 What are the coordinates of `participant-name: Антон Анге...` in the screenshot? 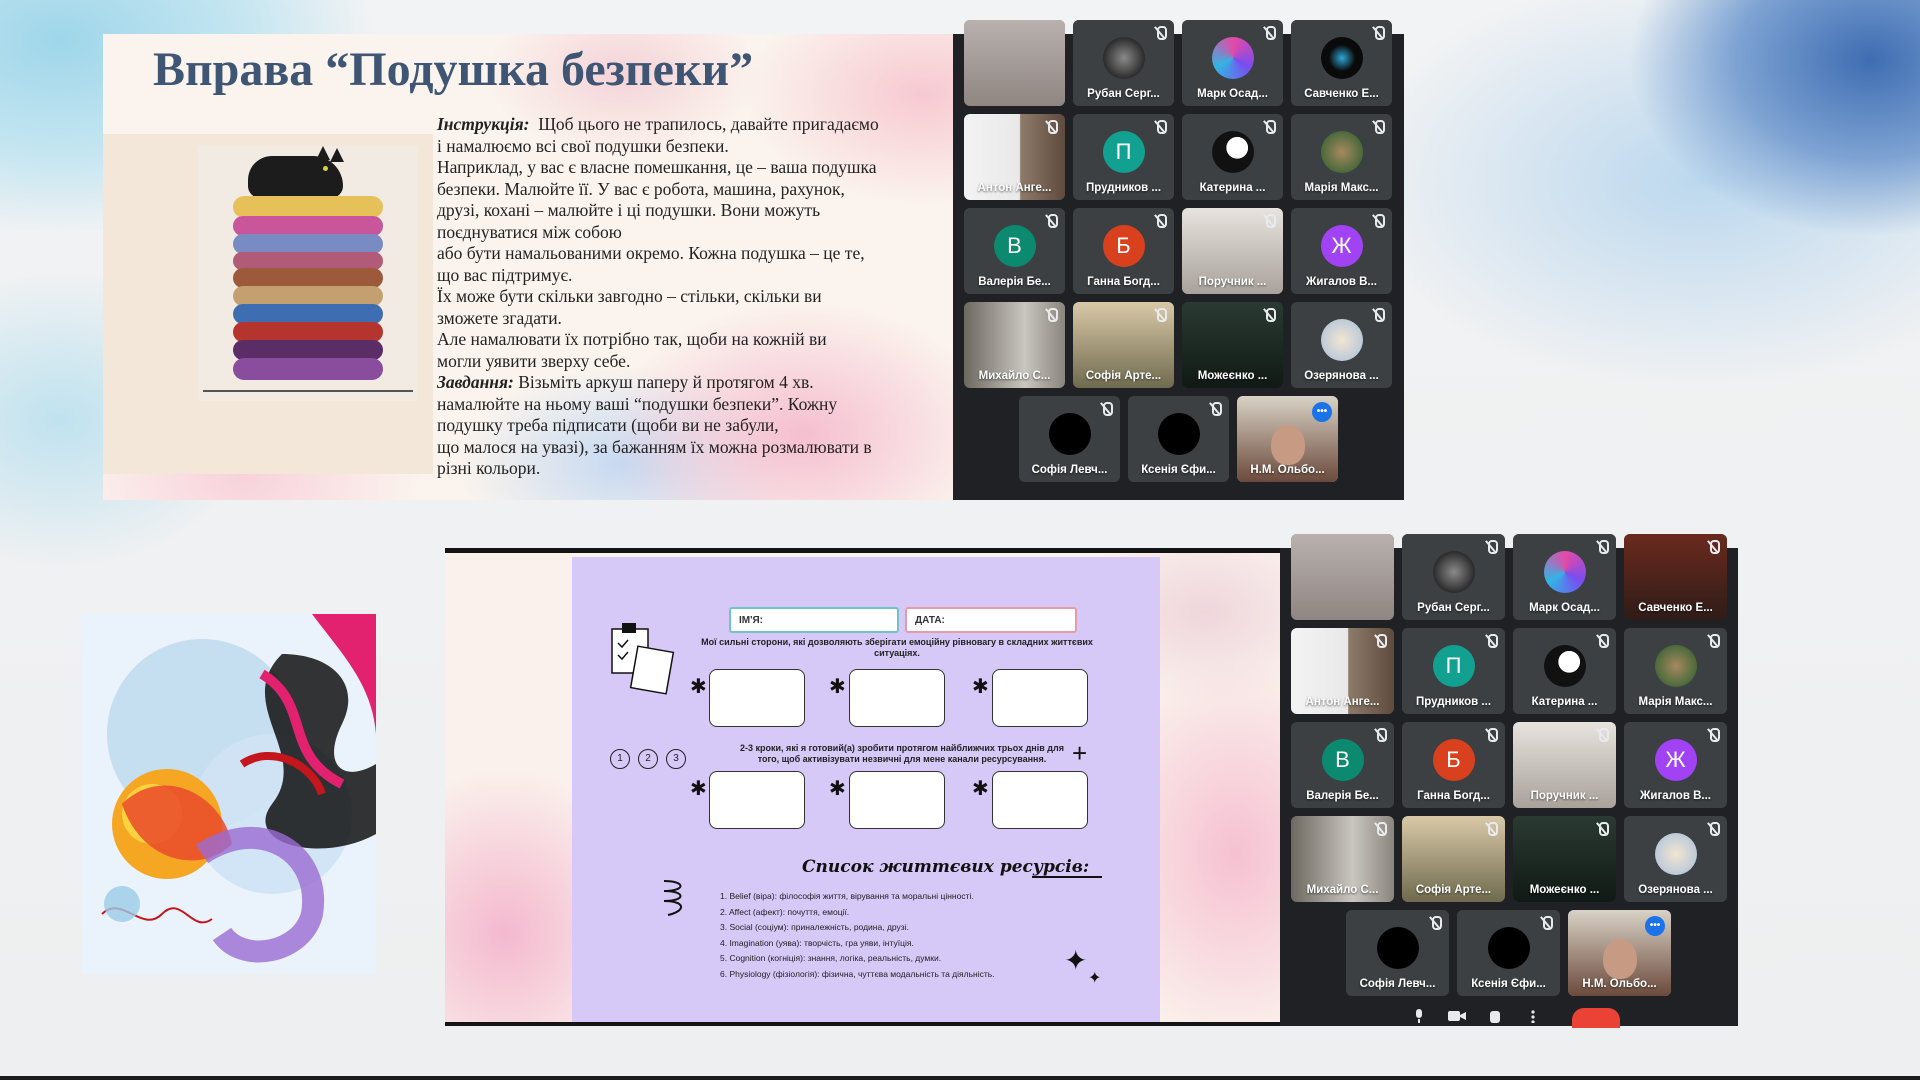 It's located at (1014, 188).